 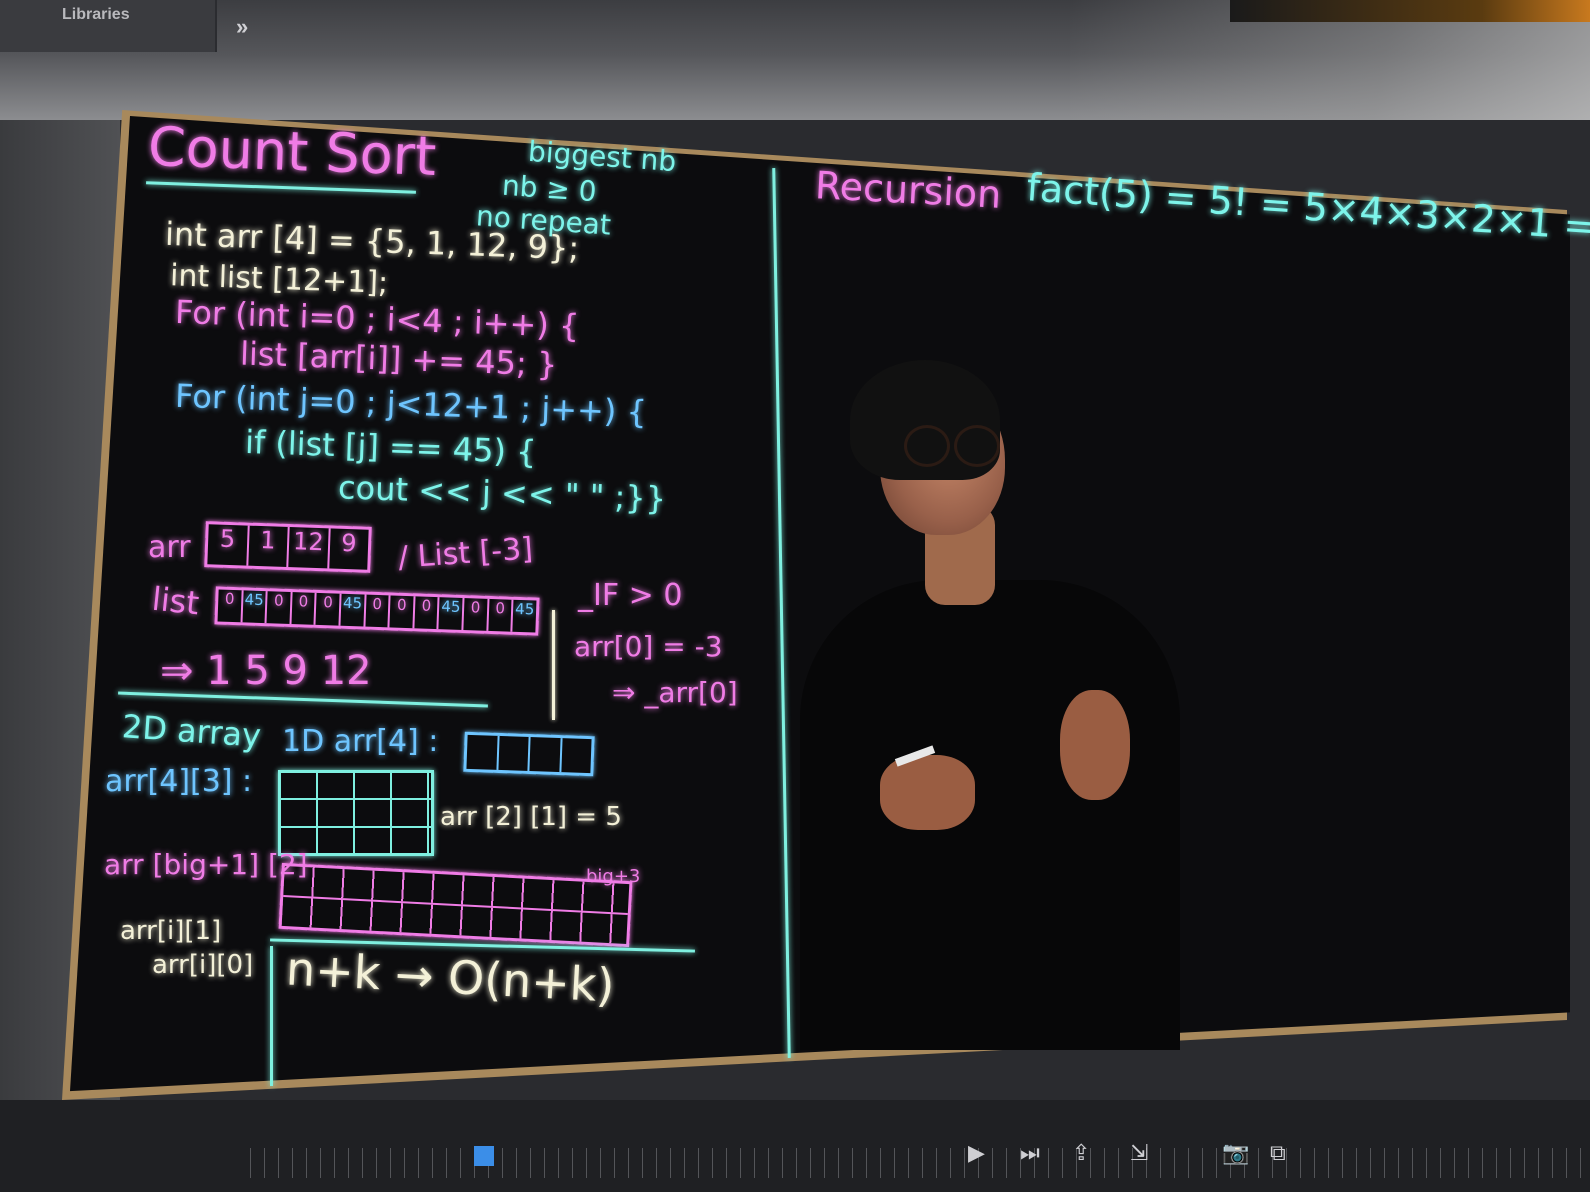 I want to click on timeline-ruler, so click(x=920, y=1163).